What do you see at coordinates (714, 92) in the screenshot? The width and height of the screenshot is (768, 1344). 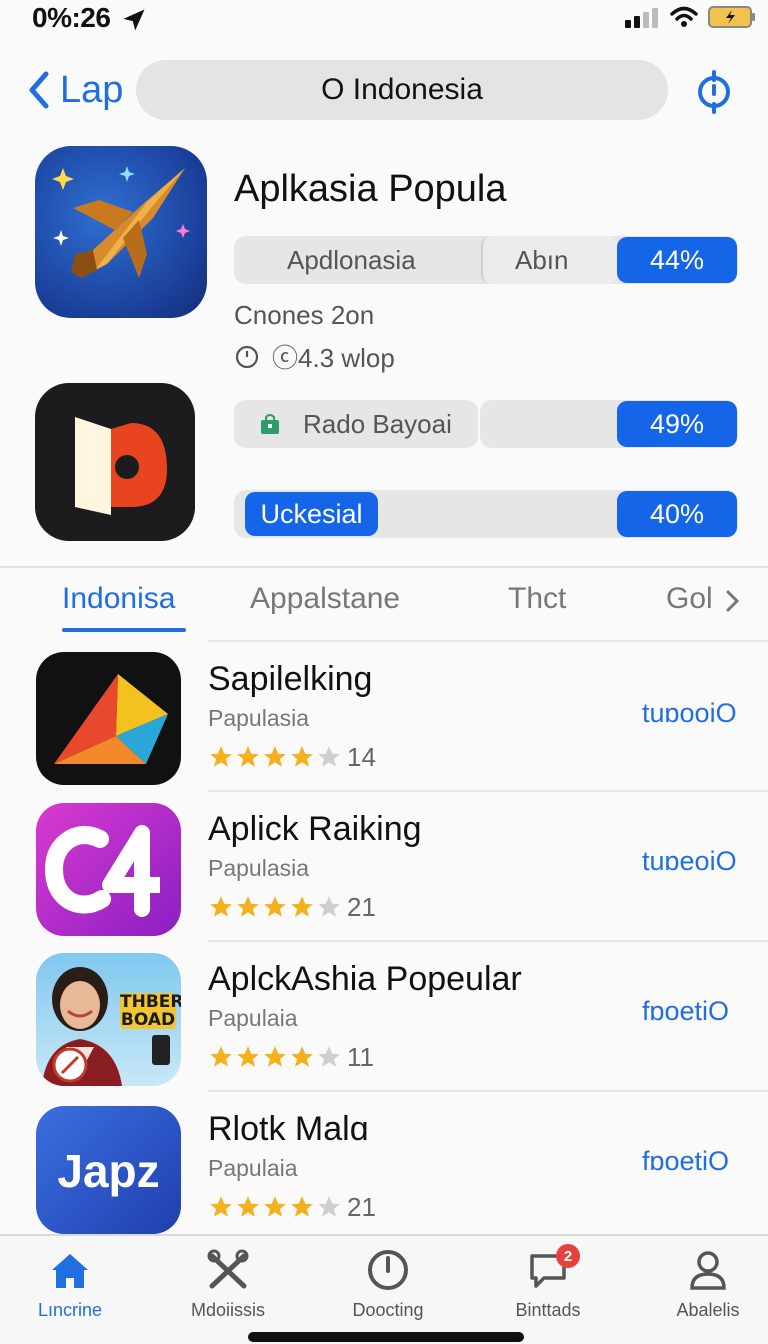 I see `target-icon` at bounding box center [714, 92].